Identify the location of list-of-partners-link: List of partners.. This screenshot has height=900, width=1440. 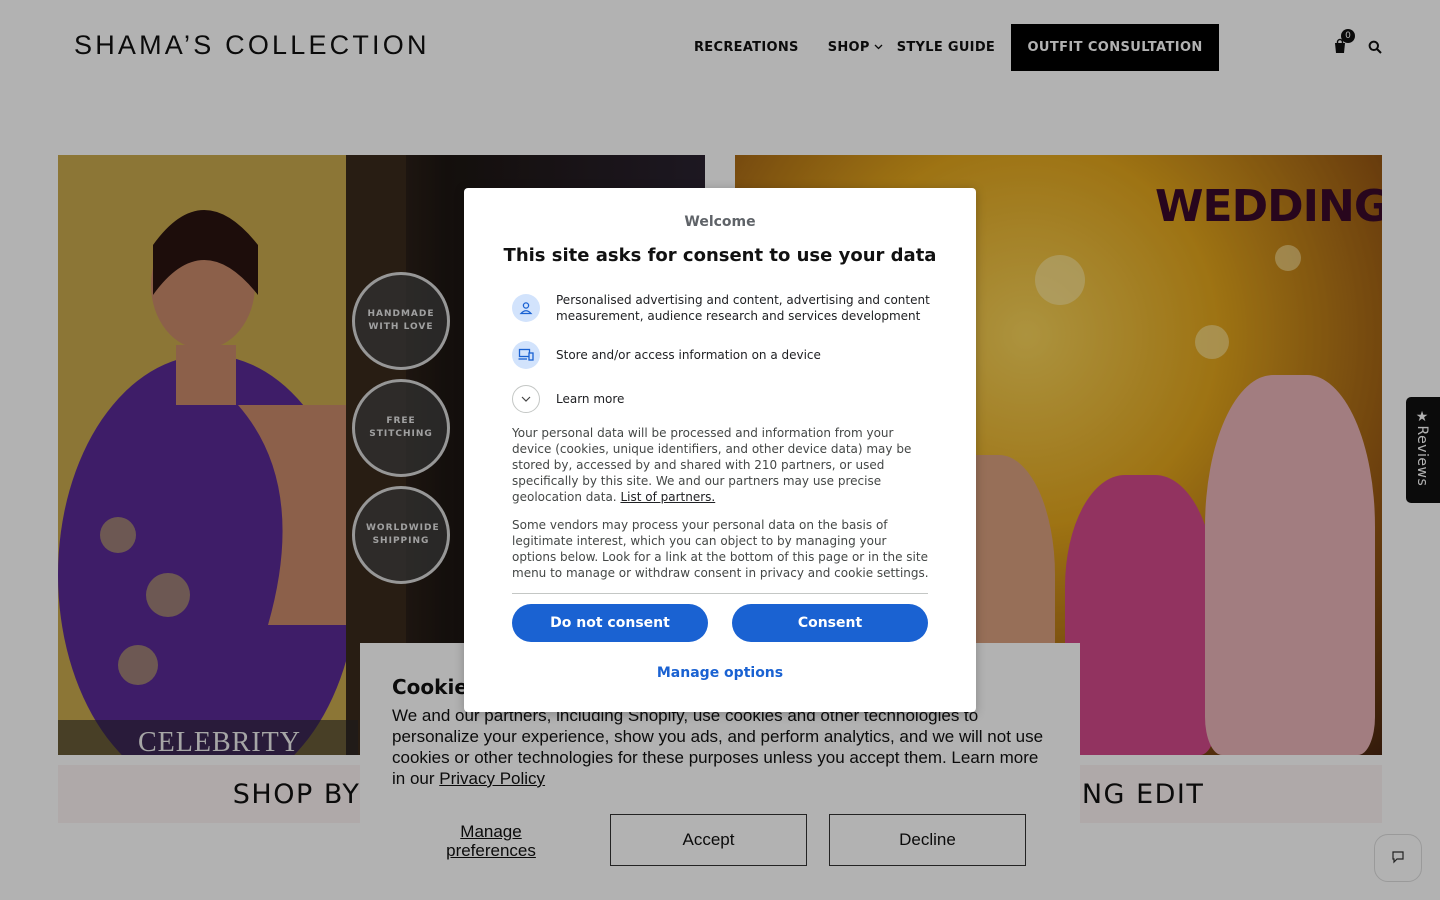
(667, 497).